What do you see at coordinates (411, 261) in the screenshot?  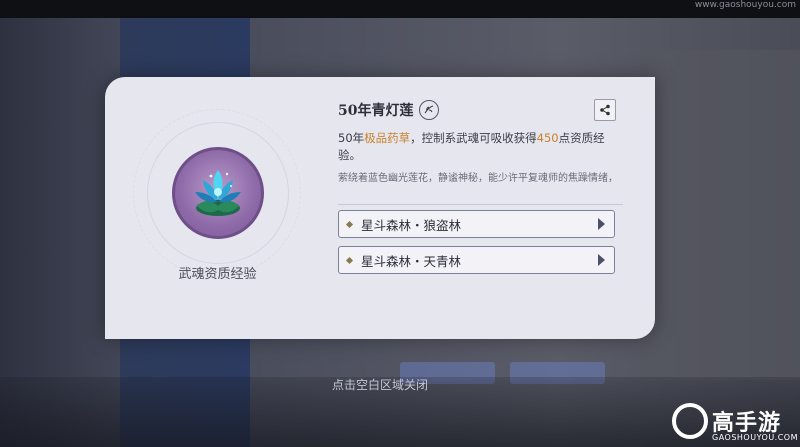 I see `location-label: 星斗森林・天青林` at bounding box center [411, 261].